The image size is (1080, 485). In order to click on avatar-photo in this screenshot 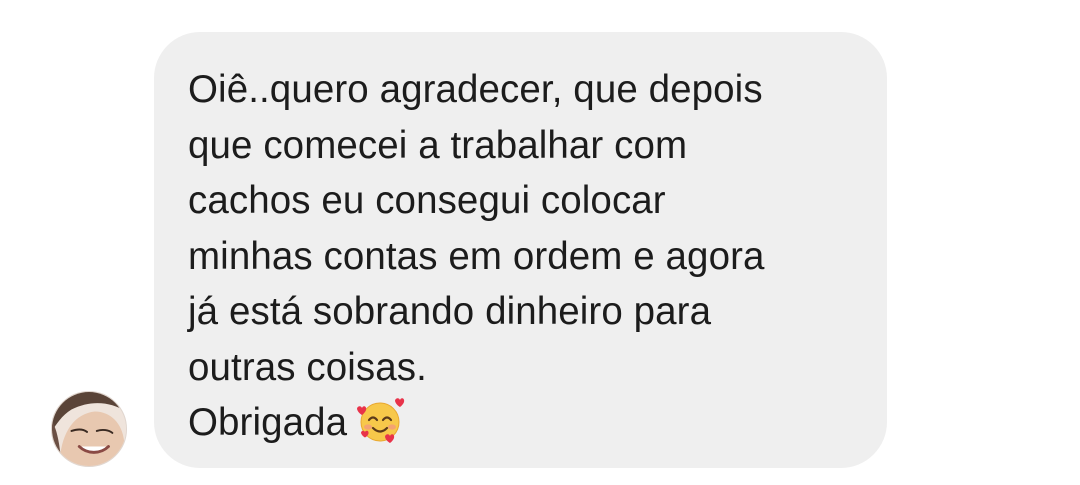, I will do `click(89, 429)`.